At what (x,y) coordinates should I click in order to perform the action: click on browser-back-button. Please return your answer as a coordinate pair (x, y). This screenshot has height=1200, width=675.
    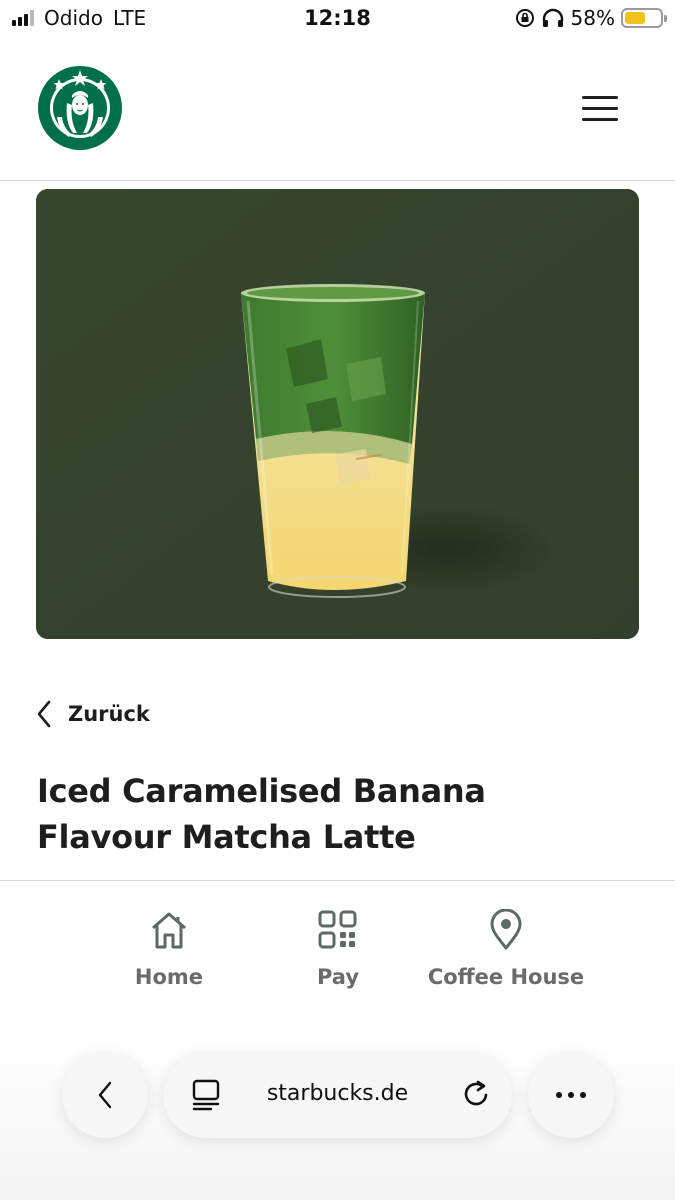
    Looking at the image, I should click on (105, 1095).